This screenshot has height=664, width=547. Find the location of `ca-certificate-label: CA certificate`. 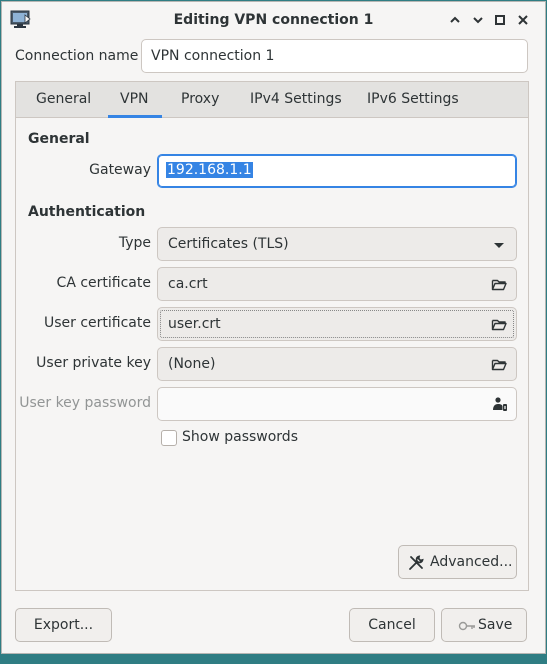

ca-certificate-label: CA certificate is located at coordinates (103, 283).